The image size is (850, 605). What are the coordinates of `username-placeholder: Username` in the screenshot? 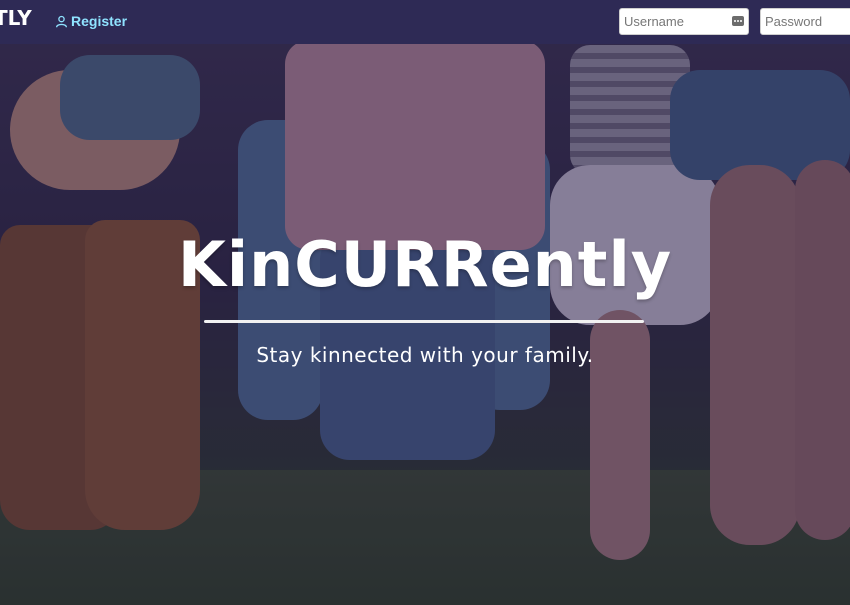 It's located at (654, 21).